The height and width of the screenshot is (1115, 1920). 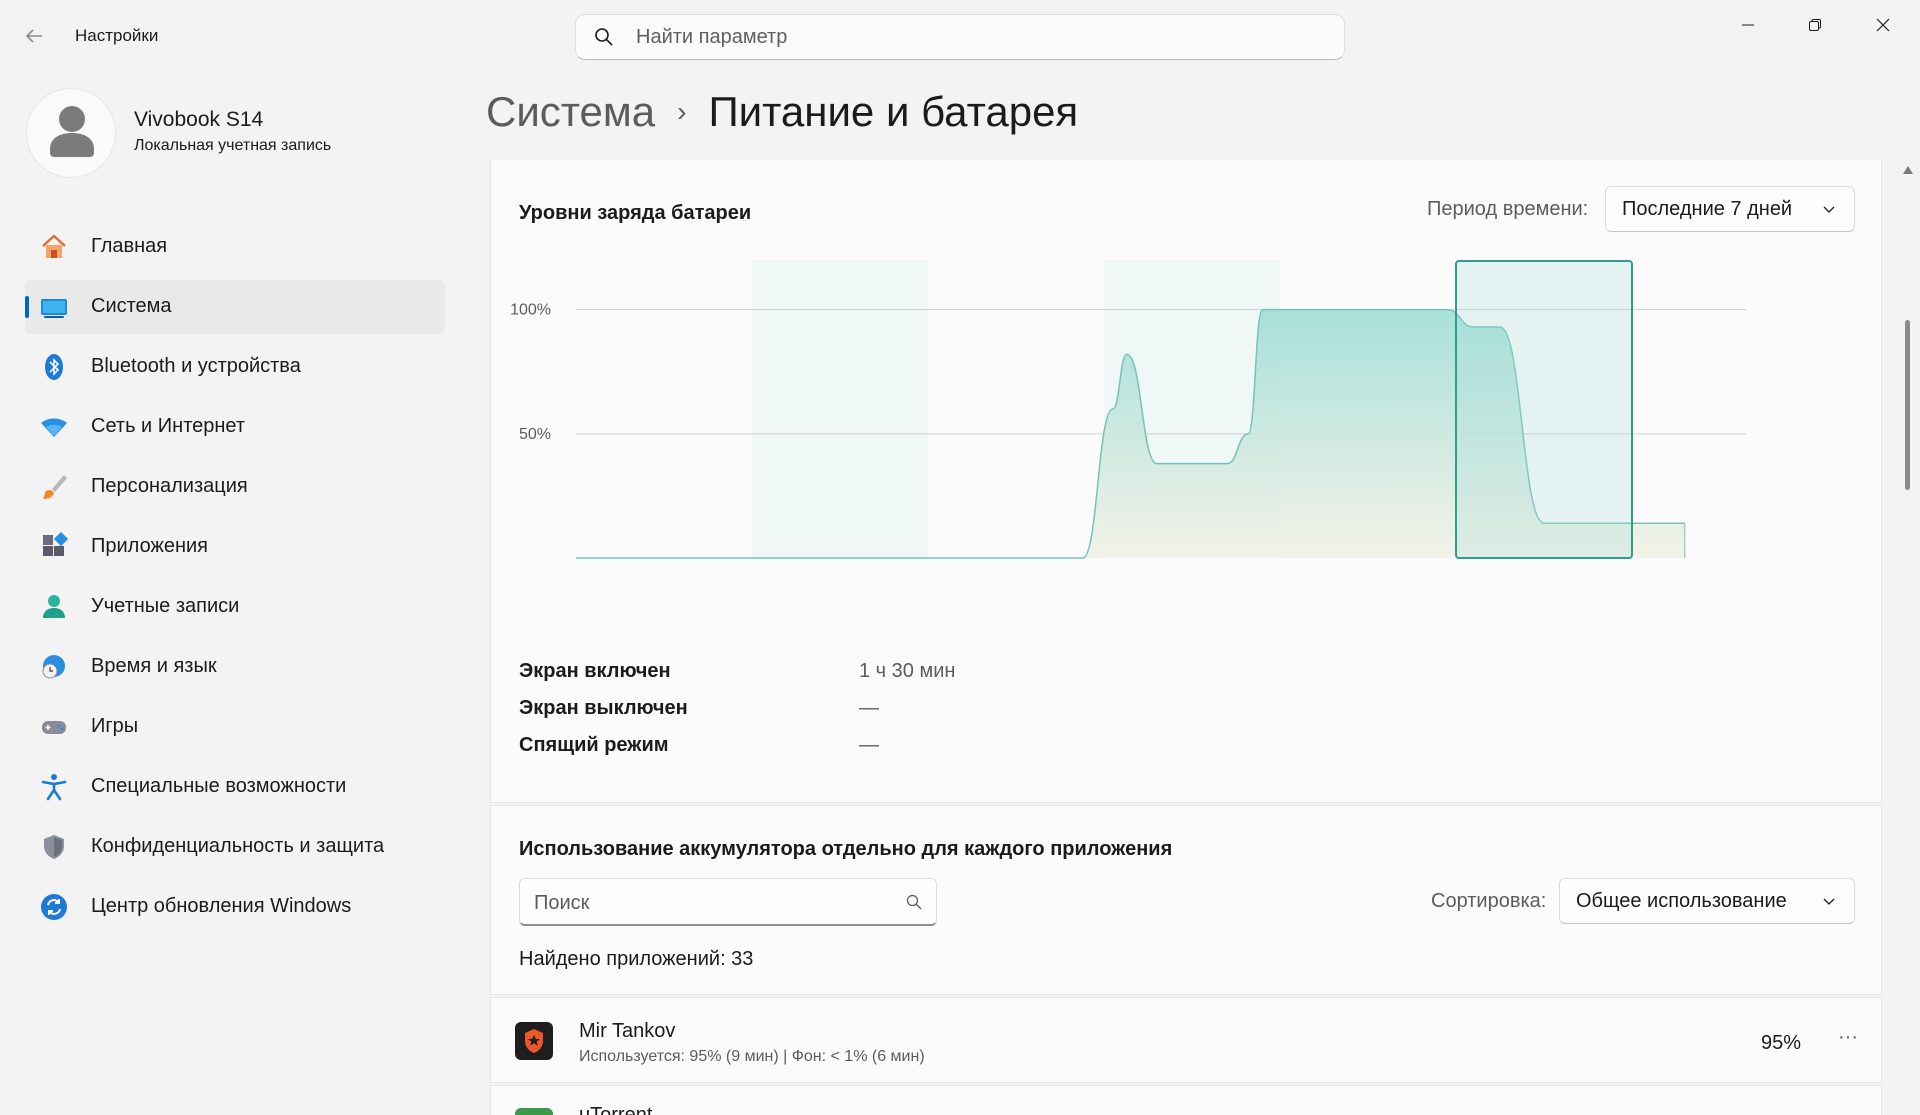 What do you see at coordinates (54, 487) in the screenshot?
I see `brush-icon` at bounding box center [54, 487].